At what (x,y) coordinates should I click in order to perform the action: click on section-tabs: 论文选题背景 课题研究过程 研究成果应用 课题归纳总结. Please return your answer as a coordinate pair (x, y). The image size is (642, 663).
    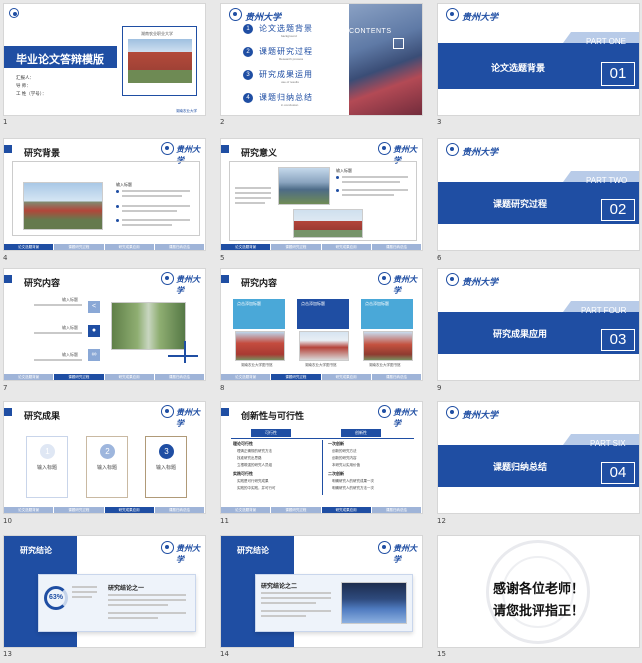
    Looking at the image, I should click on (104, 510).